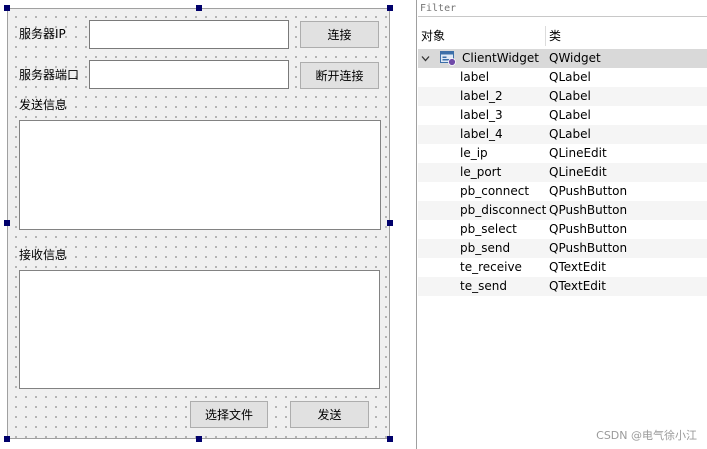 This screenshot has height=449, width=707. What do you see at coordinates (200, 175) in the screenshot?
I see `send-text-edit` at bounding box center [200, 175].